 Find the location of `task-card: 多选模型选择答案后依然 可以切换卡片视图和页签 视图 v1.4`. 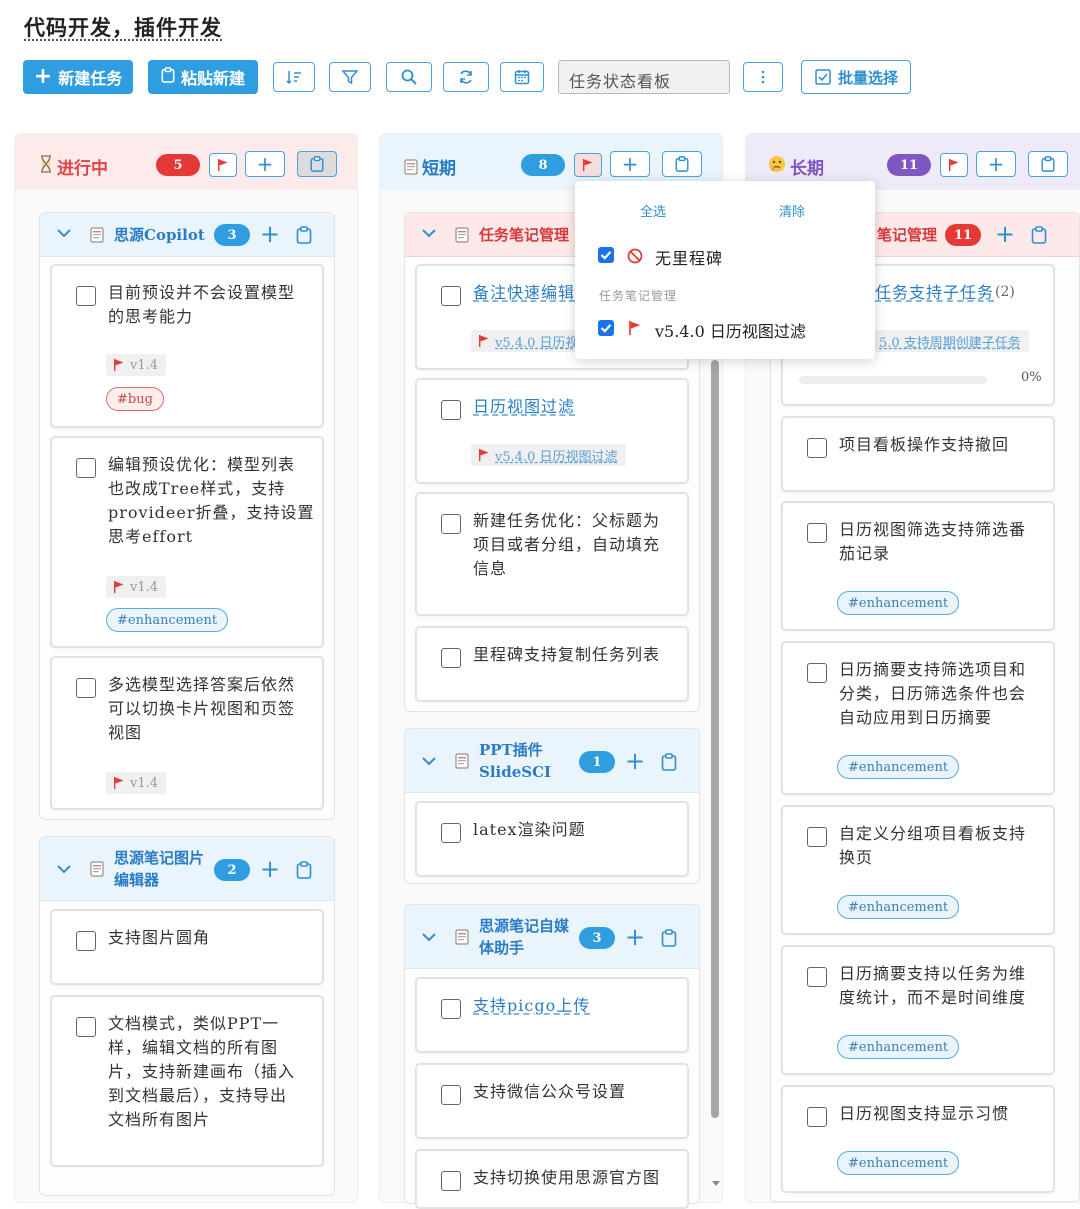

task-card: 多选模型选择答案后依然 可以切换卡片视图和页签 视图 v1.4 is located at coordinates (187, 733).